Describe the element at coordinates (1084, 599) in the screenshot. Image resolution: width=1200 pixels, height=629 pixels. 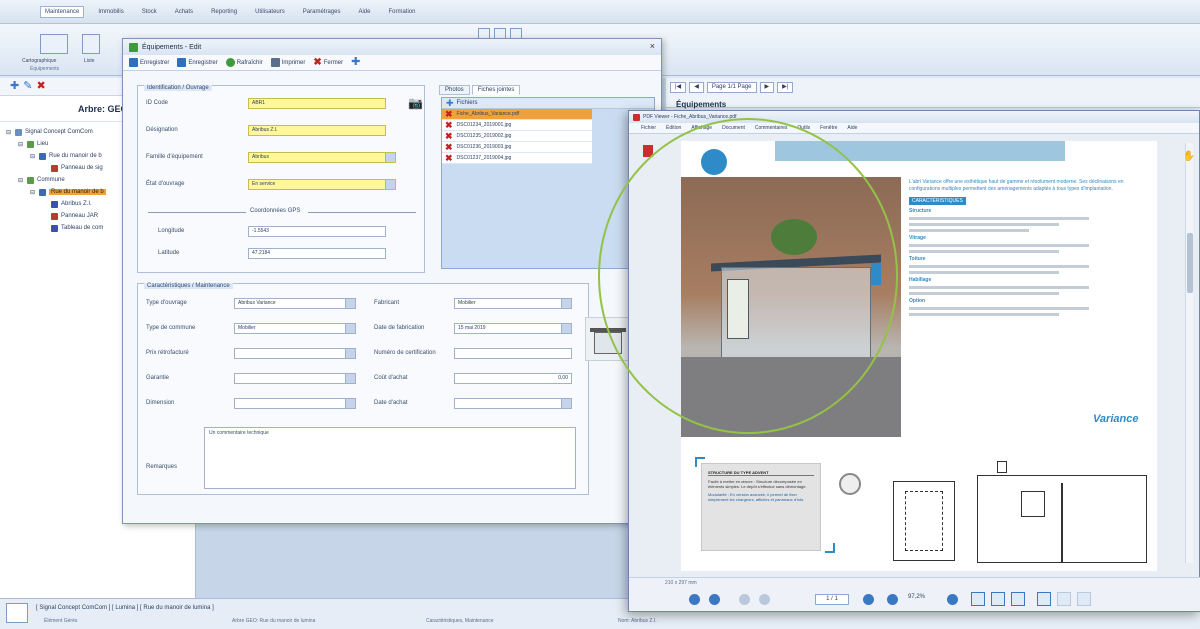
I see `text-tool-icon` at that location.